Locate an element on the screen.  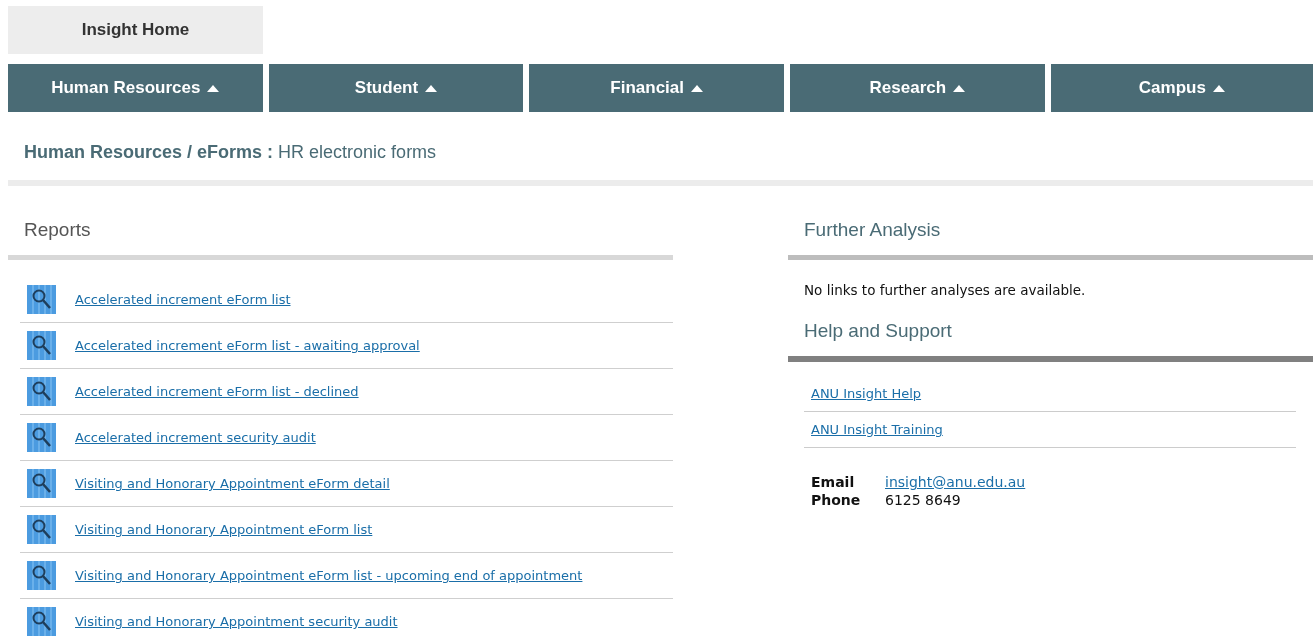
section-title: Further Analysis is located at coordinates (872, 230).